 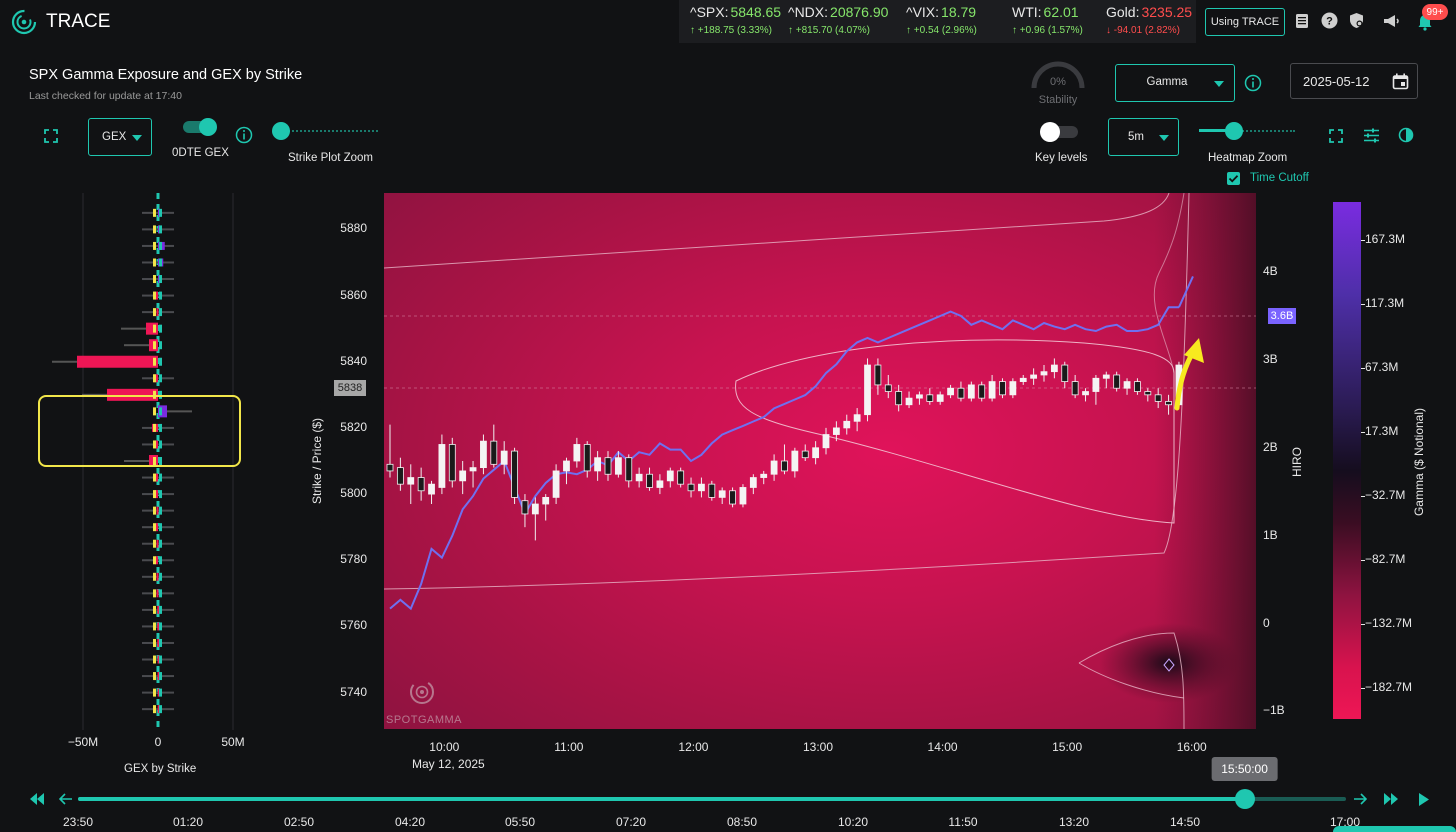 I want to click on watermark-text: SPOTGAMMA, so click(x=424, y=720).